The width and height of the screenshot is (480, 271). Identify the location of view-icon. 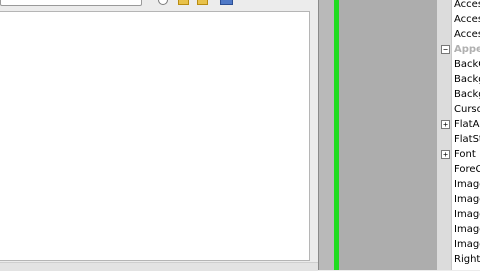
(226, 2).